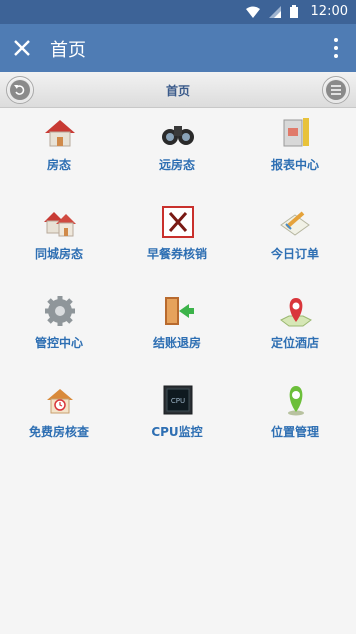  What do you see at coordinates (294, 432) in the screenshot?
I see `tile-label: 位置管理` at bounding box center [294, 432].